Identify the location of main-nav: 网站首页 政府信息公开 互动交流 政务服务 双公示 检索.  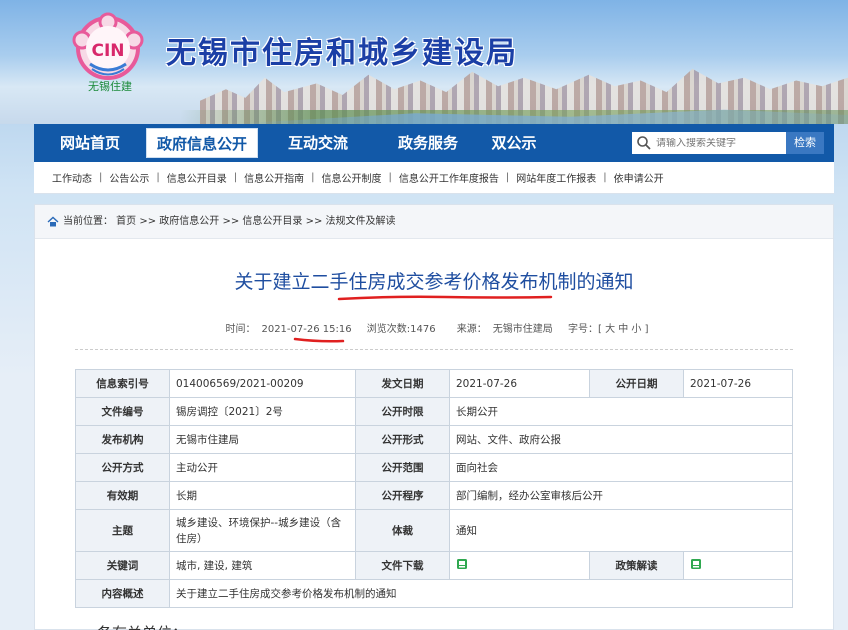
(434, 143).